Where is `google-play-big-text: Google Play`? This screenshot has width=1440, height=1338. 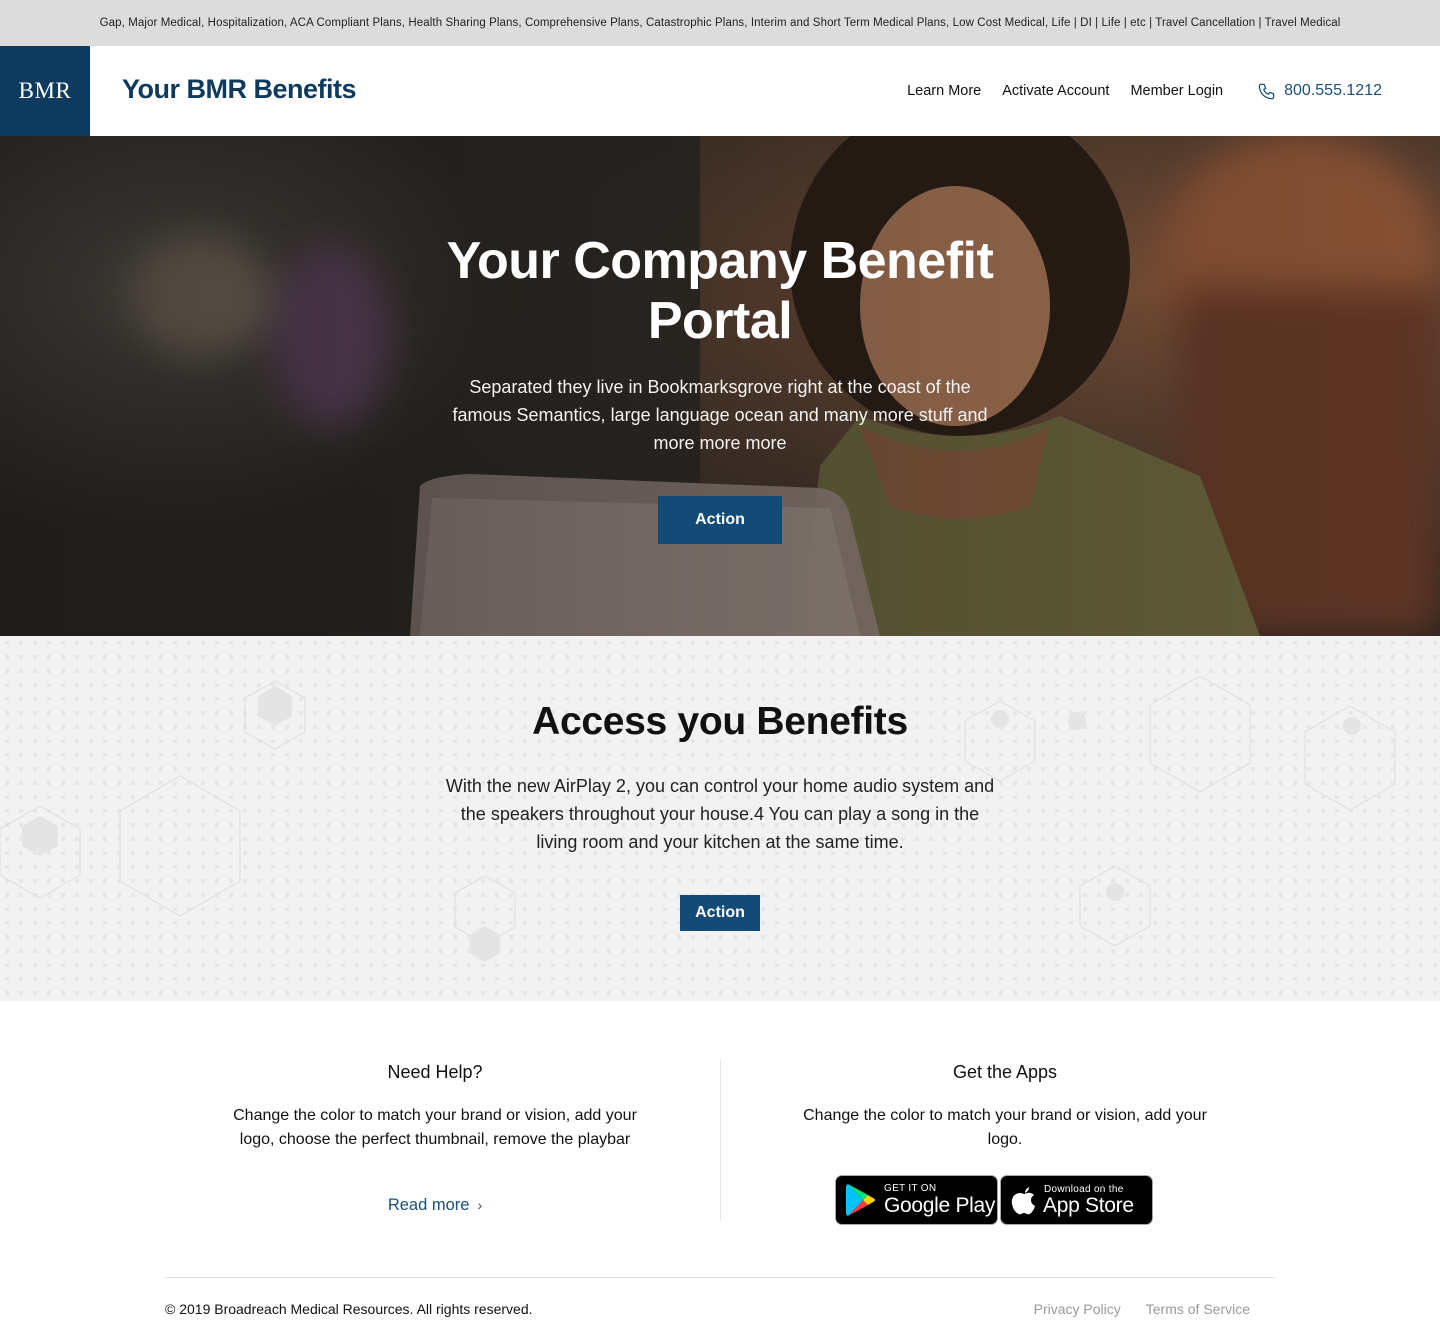
google-play-big-text: Google Play is located at coordinates (940, 1205).